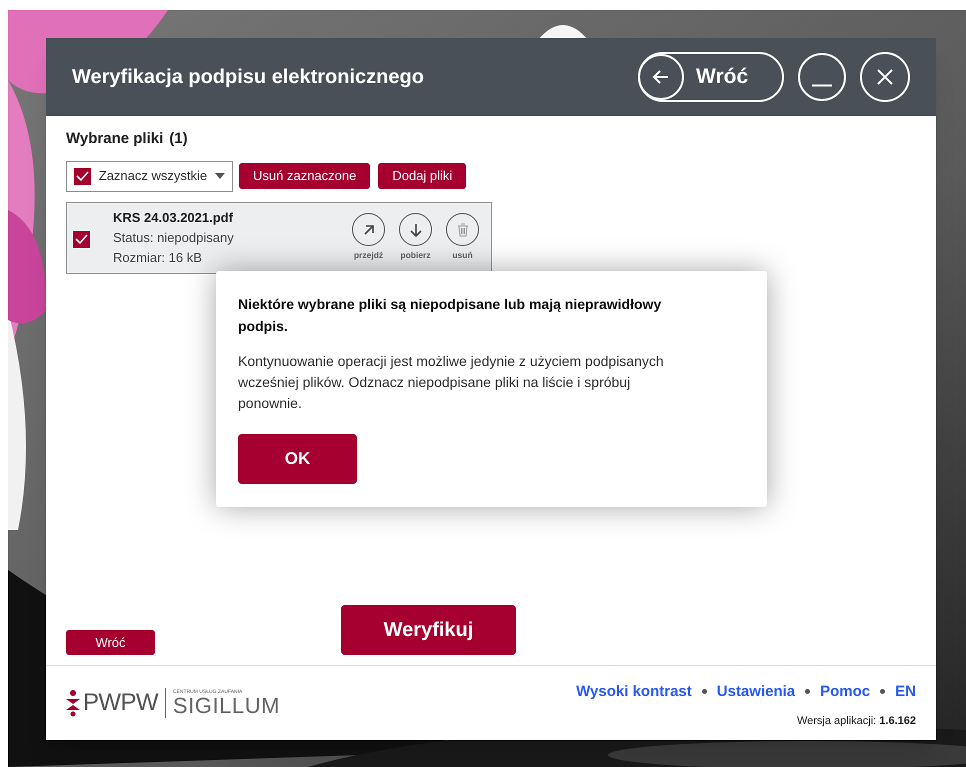  Describe the element at coordinates (428, 630) in the screenshot. I see `verify-button: Weryfikuj` at that location.